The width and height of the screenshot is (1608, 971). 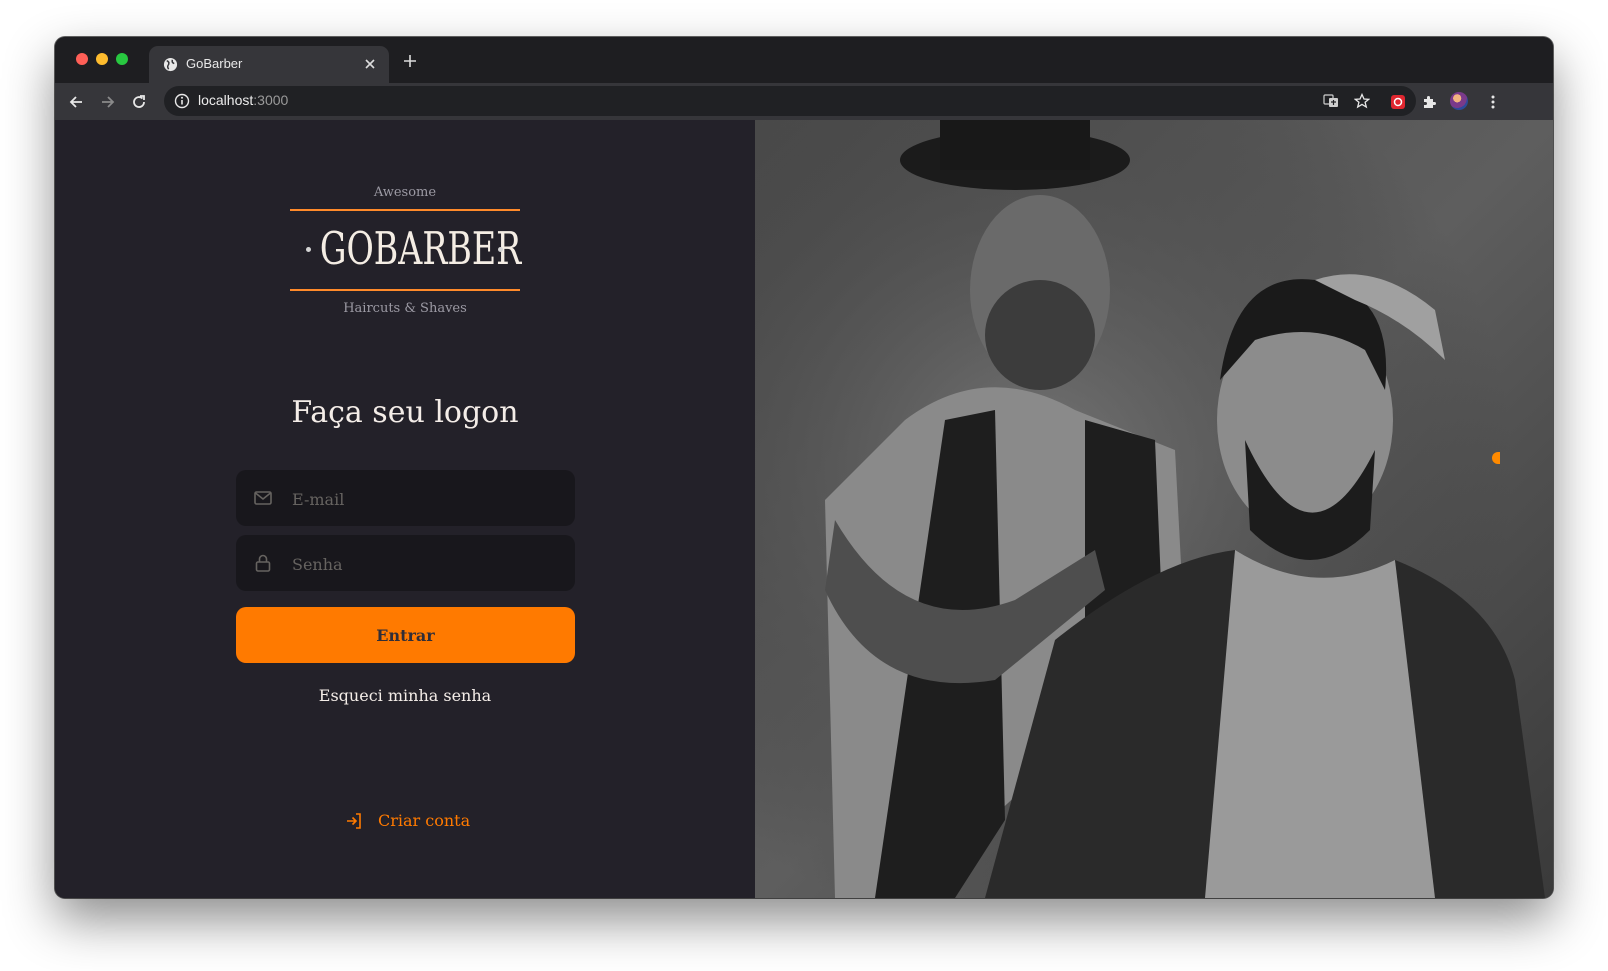 I want to click on forgot-password-link: Esqueci minha senha, so click(x=405, y=695).